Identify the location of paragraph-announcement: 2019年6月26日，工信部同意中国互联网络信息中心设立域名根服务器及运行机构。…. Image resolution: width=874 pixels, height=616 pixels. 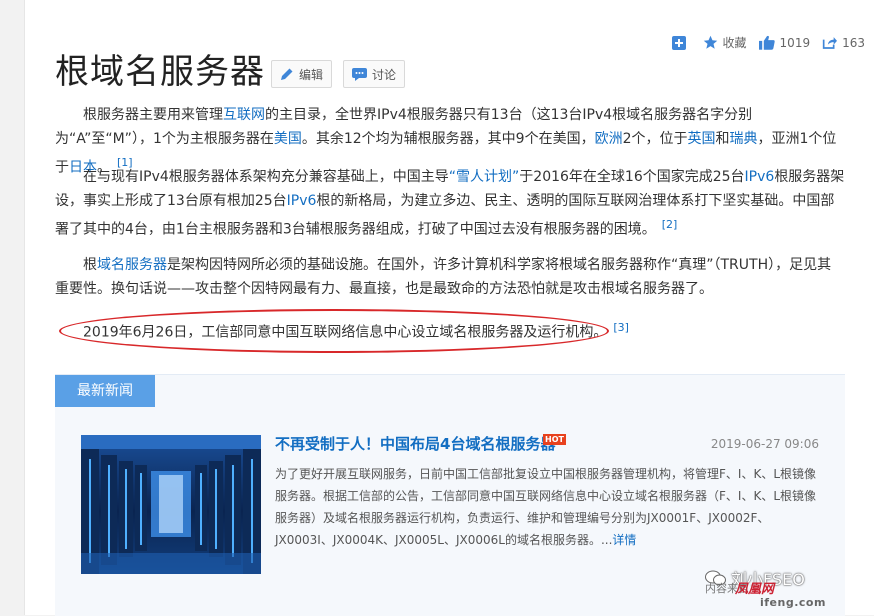
(450, 330).